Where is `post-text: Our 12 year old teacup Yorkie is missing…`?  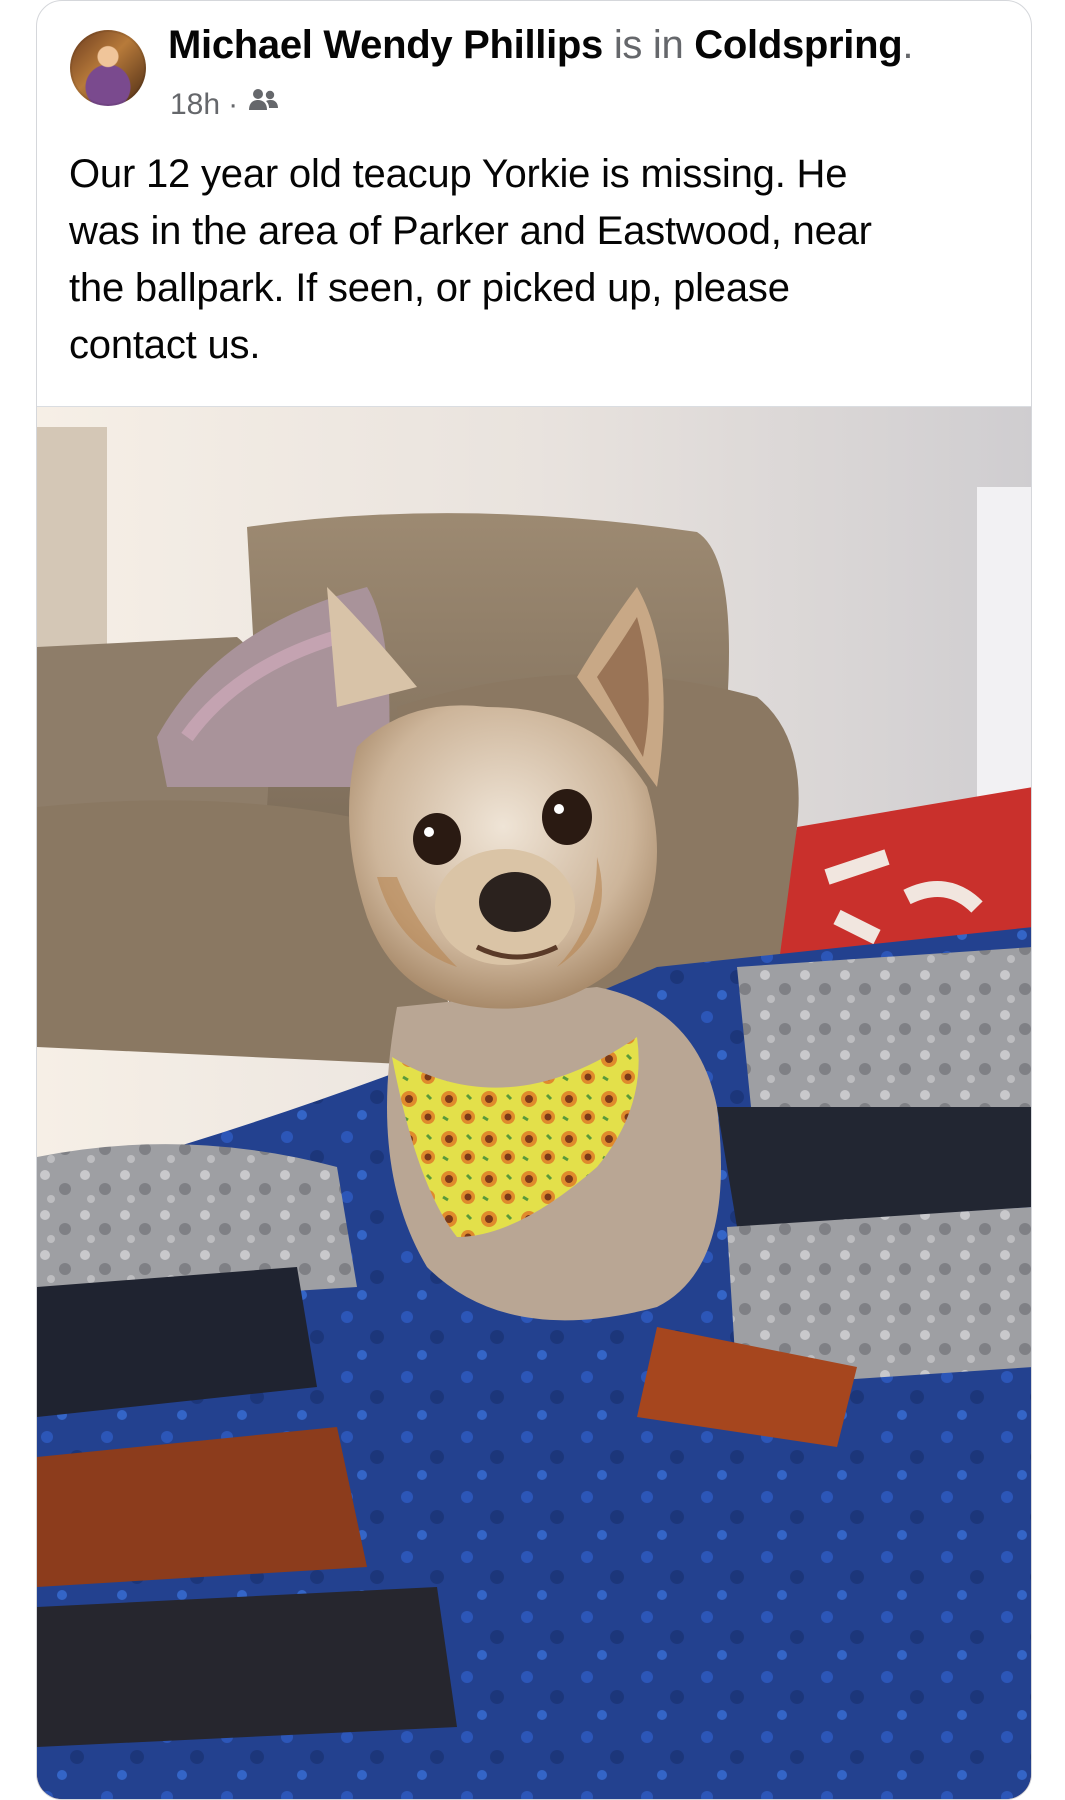
post-text: Our 12 year old teacup Yorkie is missing… is located at coordinates (534, 260).